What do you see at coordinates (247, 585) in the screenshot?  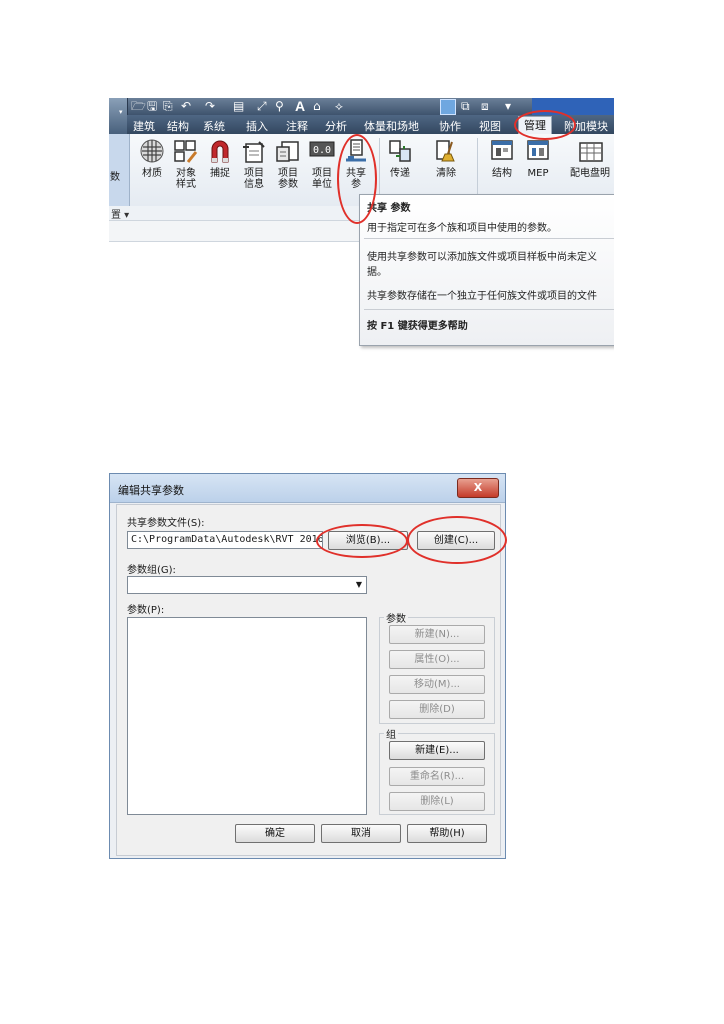 I see `parameter-group-select: ▼` at bounding box center [247, 585].